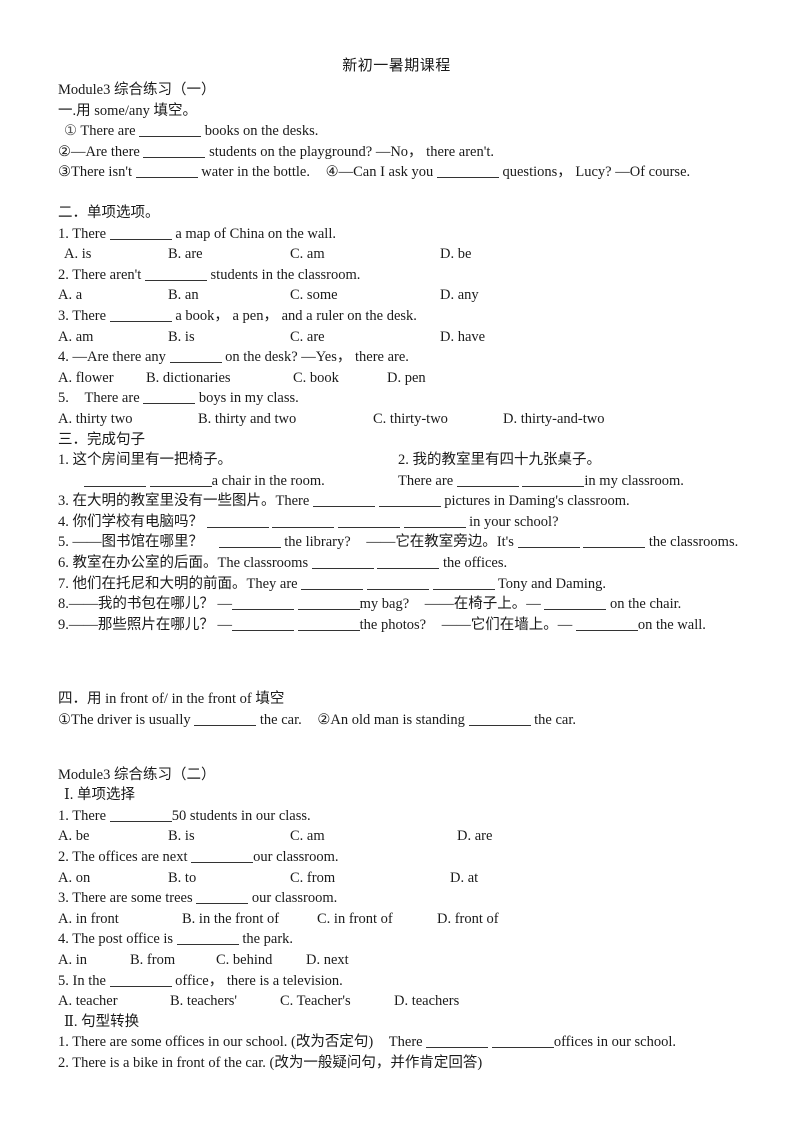 The height and width of the screenshot is (1122, 793). What do you see at coordinates (406, 378) in the screenshot?
I see `option-d: D. pen` at bounding box center [406, 378].